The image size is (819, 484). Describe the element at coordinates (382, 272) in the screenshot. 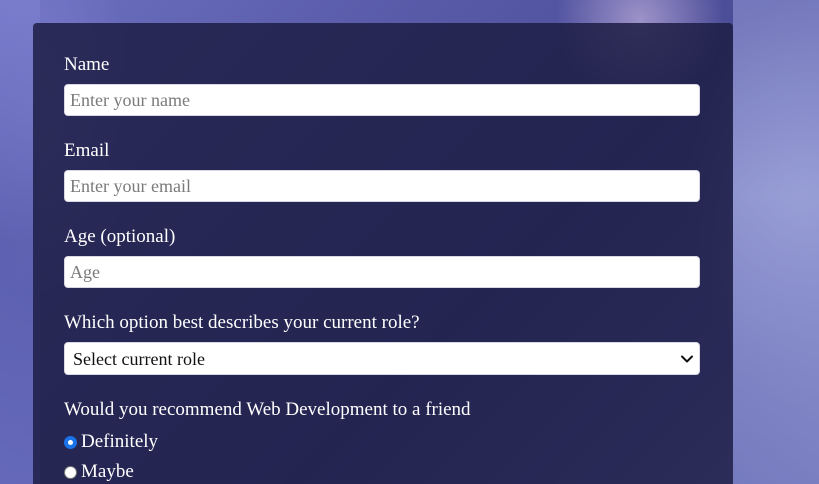

I see `age-input` at that location.